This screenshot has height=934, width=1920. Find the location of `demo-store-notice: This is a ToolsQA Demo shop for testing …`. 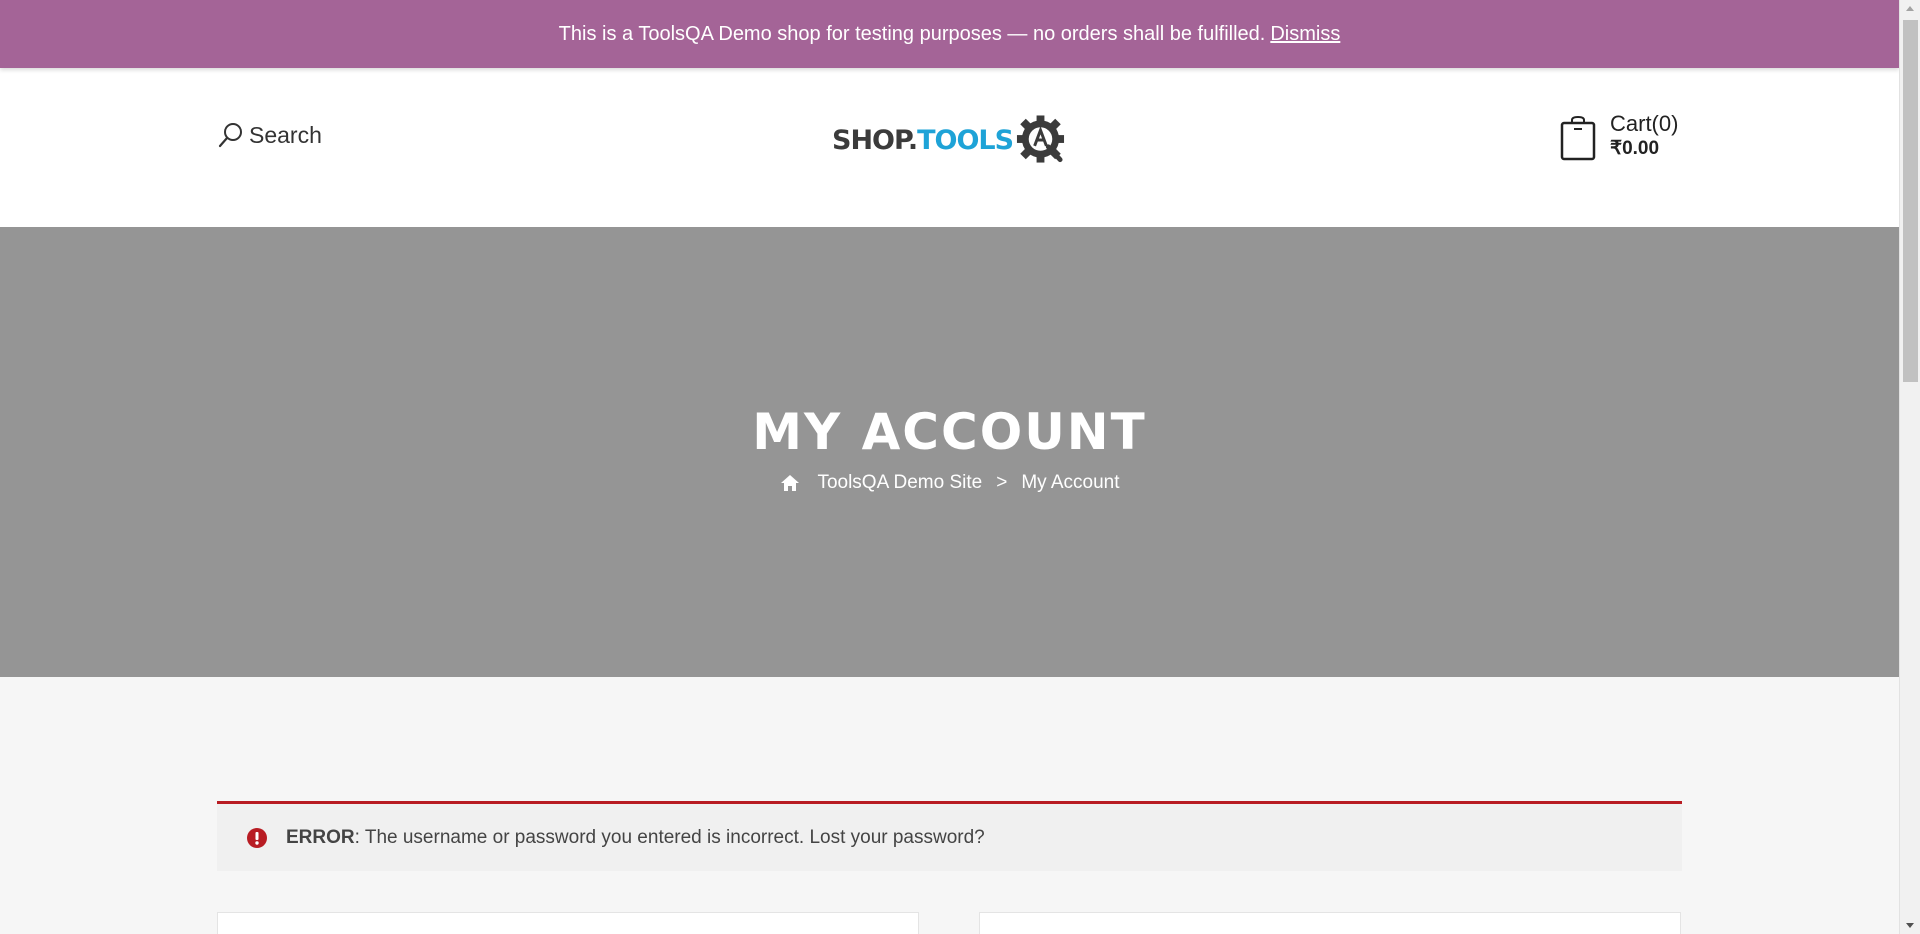

demo-store-notice: This is a ToolsQA Demo shop for testing … is located at coordinates (949, 34).